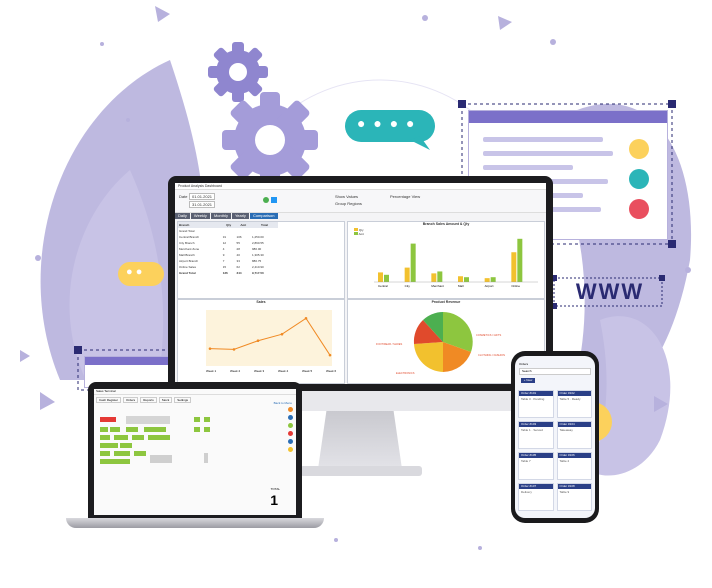  Describe the element at coordinates (202, 196) in the screenshot. I see `date-from-field: 01.01.2021` at that location.